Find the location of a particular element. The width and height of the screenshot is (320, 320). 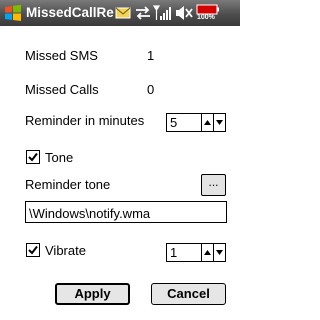

cancel-button: Cancel is located at coordinates (188, 294).